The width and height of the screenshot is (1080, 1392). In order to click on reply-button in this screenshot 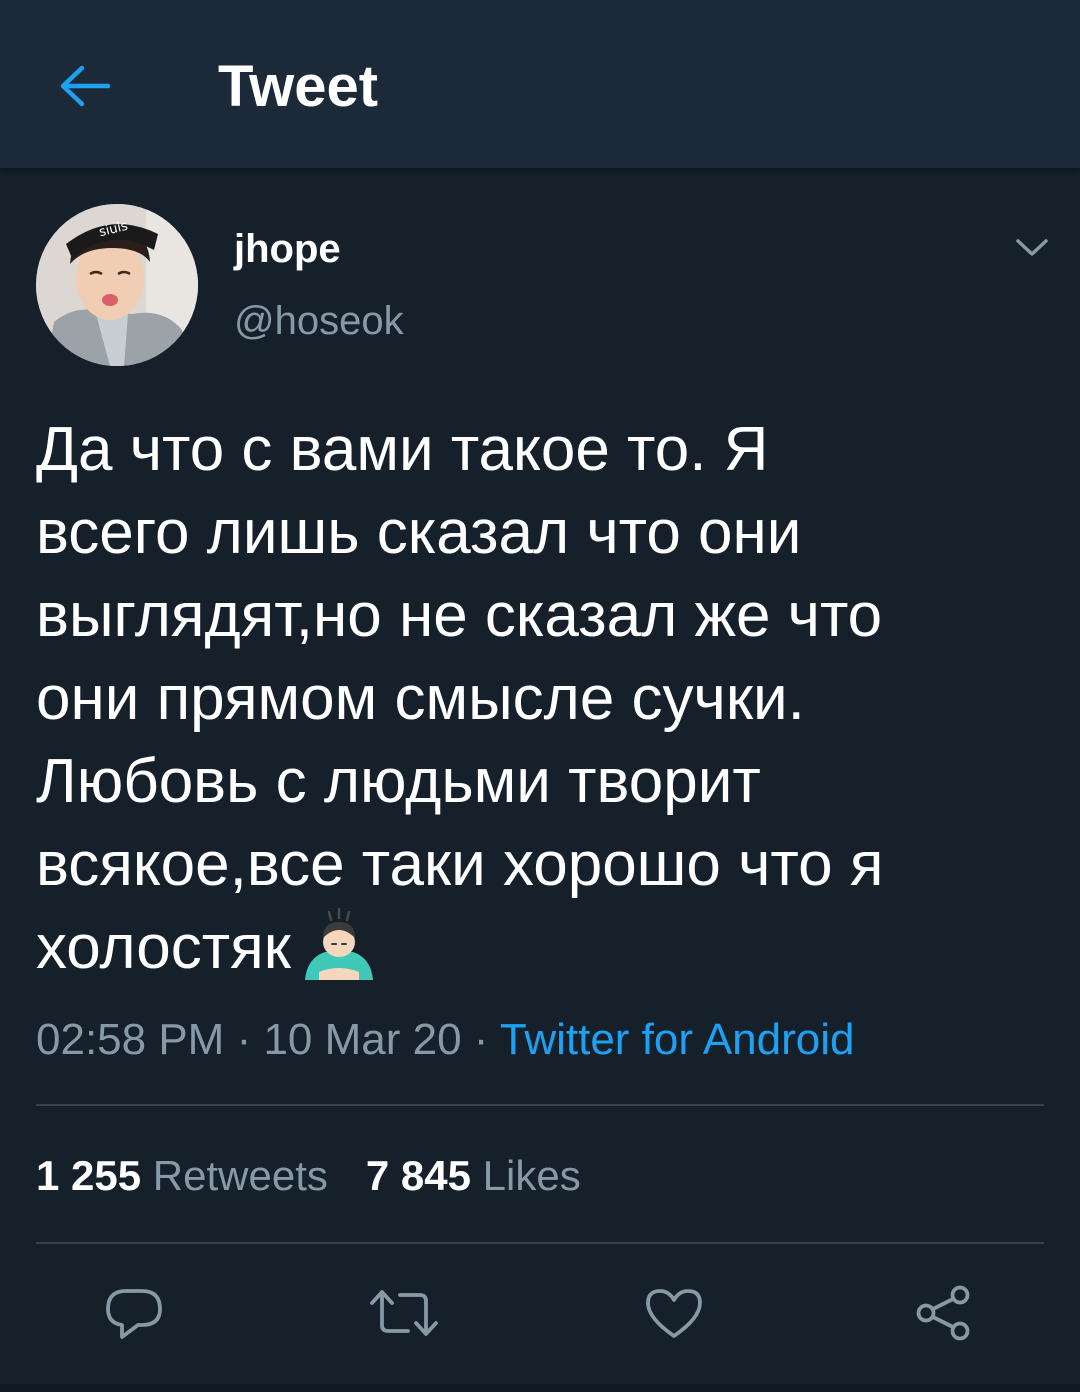, I will do `click(134, 1313)`.